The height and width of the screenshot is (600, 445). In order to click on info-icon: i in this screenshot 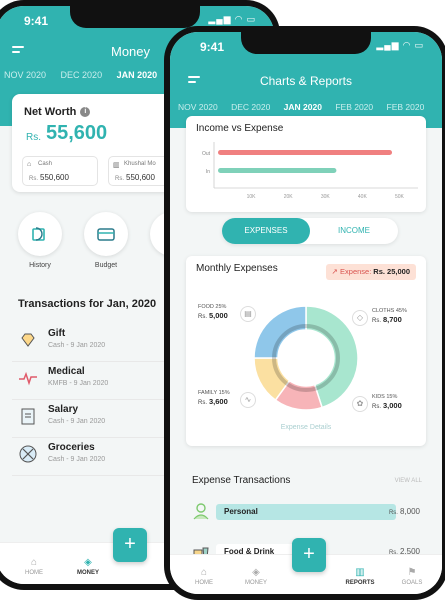, I will do `click(85, 112)`.